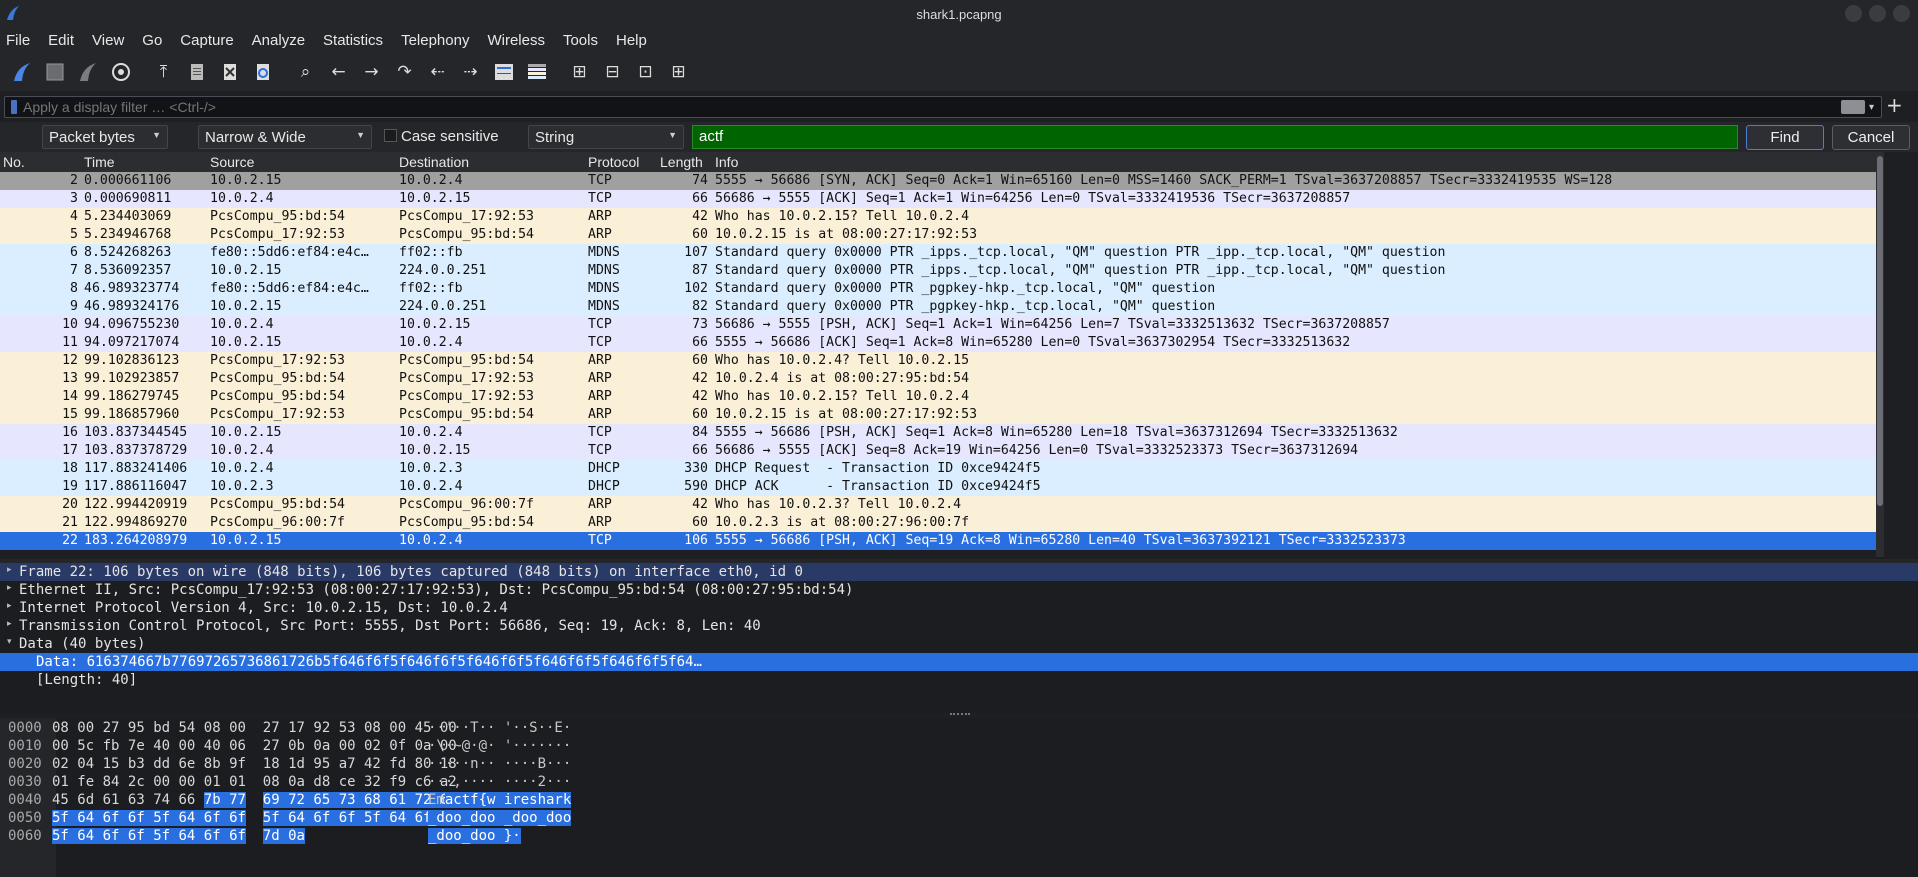 The width and height of the screenshot is (1918, 877). What do you see at coordinates (437, 72) in the screenshot?
I see `first-packet-icon: ⇠` at bounding box center [437, 72].